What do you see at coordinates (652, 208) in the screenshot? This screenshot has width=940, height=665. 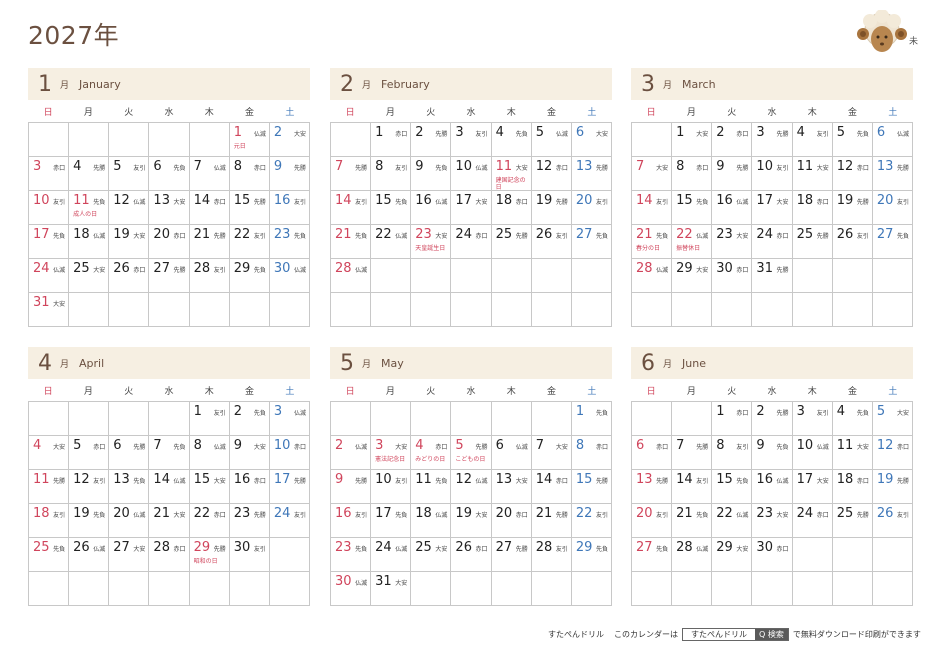 I see `day-cell: 14 友引` at bounding box center [652, 208].